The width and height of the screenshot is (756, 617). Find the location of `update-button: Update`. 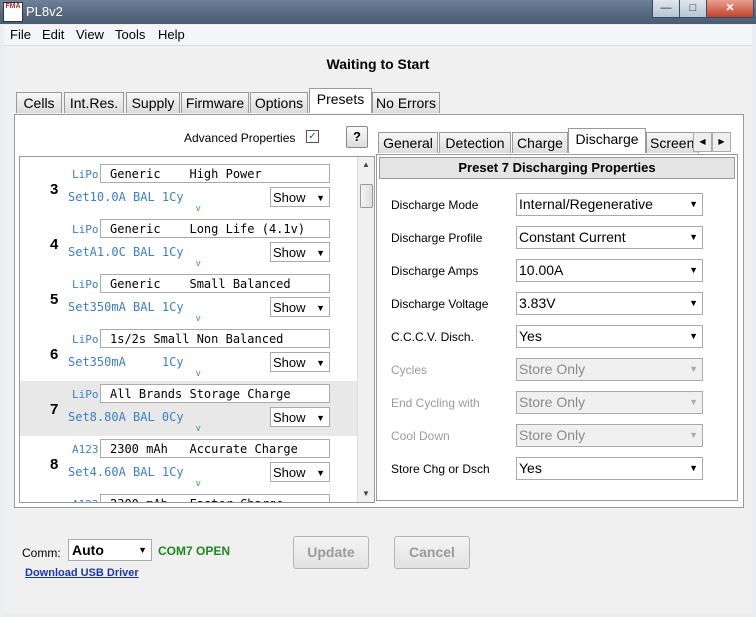

update-button: Update is located at coordinates (331, 552).